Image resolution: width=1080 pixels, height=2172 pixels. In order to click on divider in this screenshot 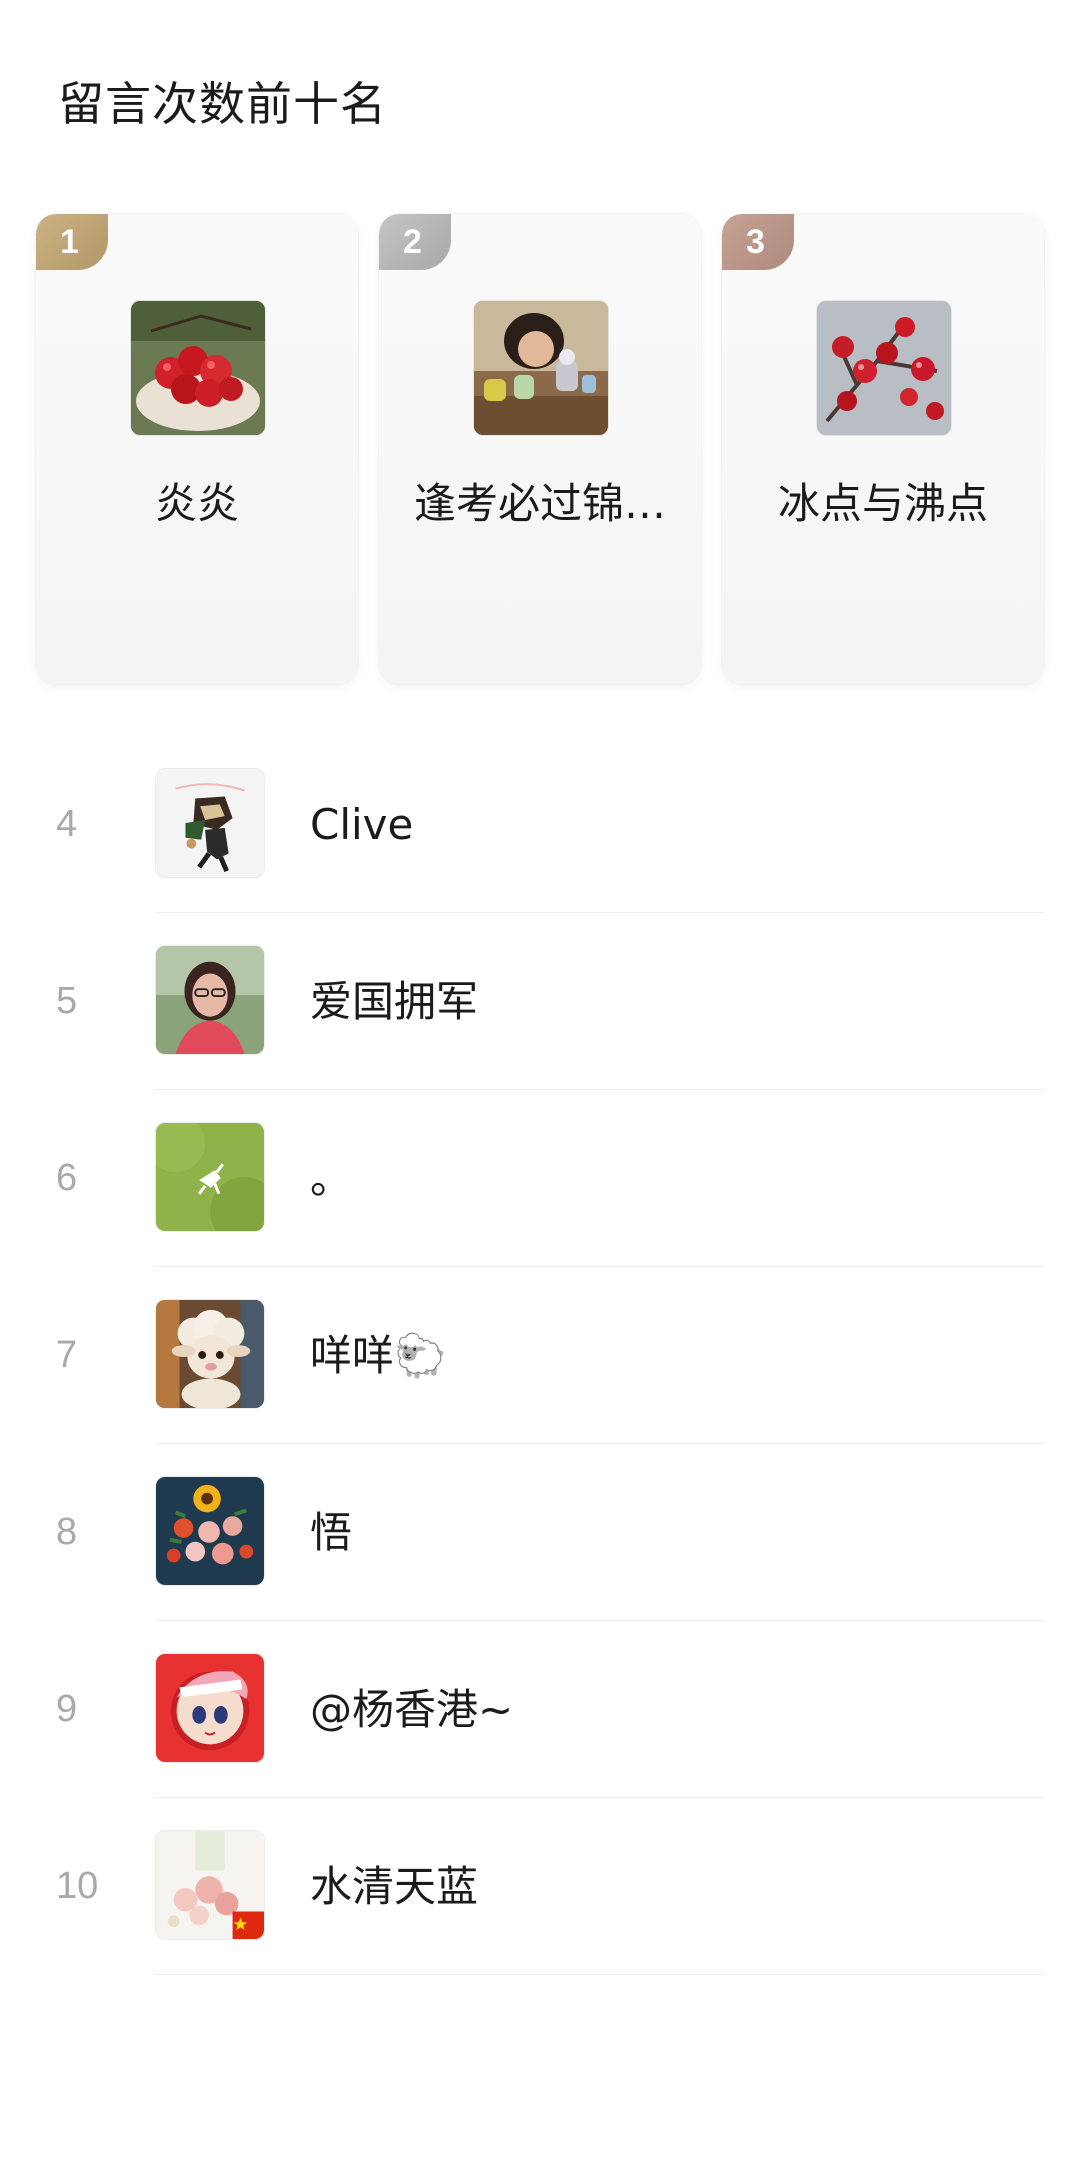, I will do `click(599, 1974)`.